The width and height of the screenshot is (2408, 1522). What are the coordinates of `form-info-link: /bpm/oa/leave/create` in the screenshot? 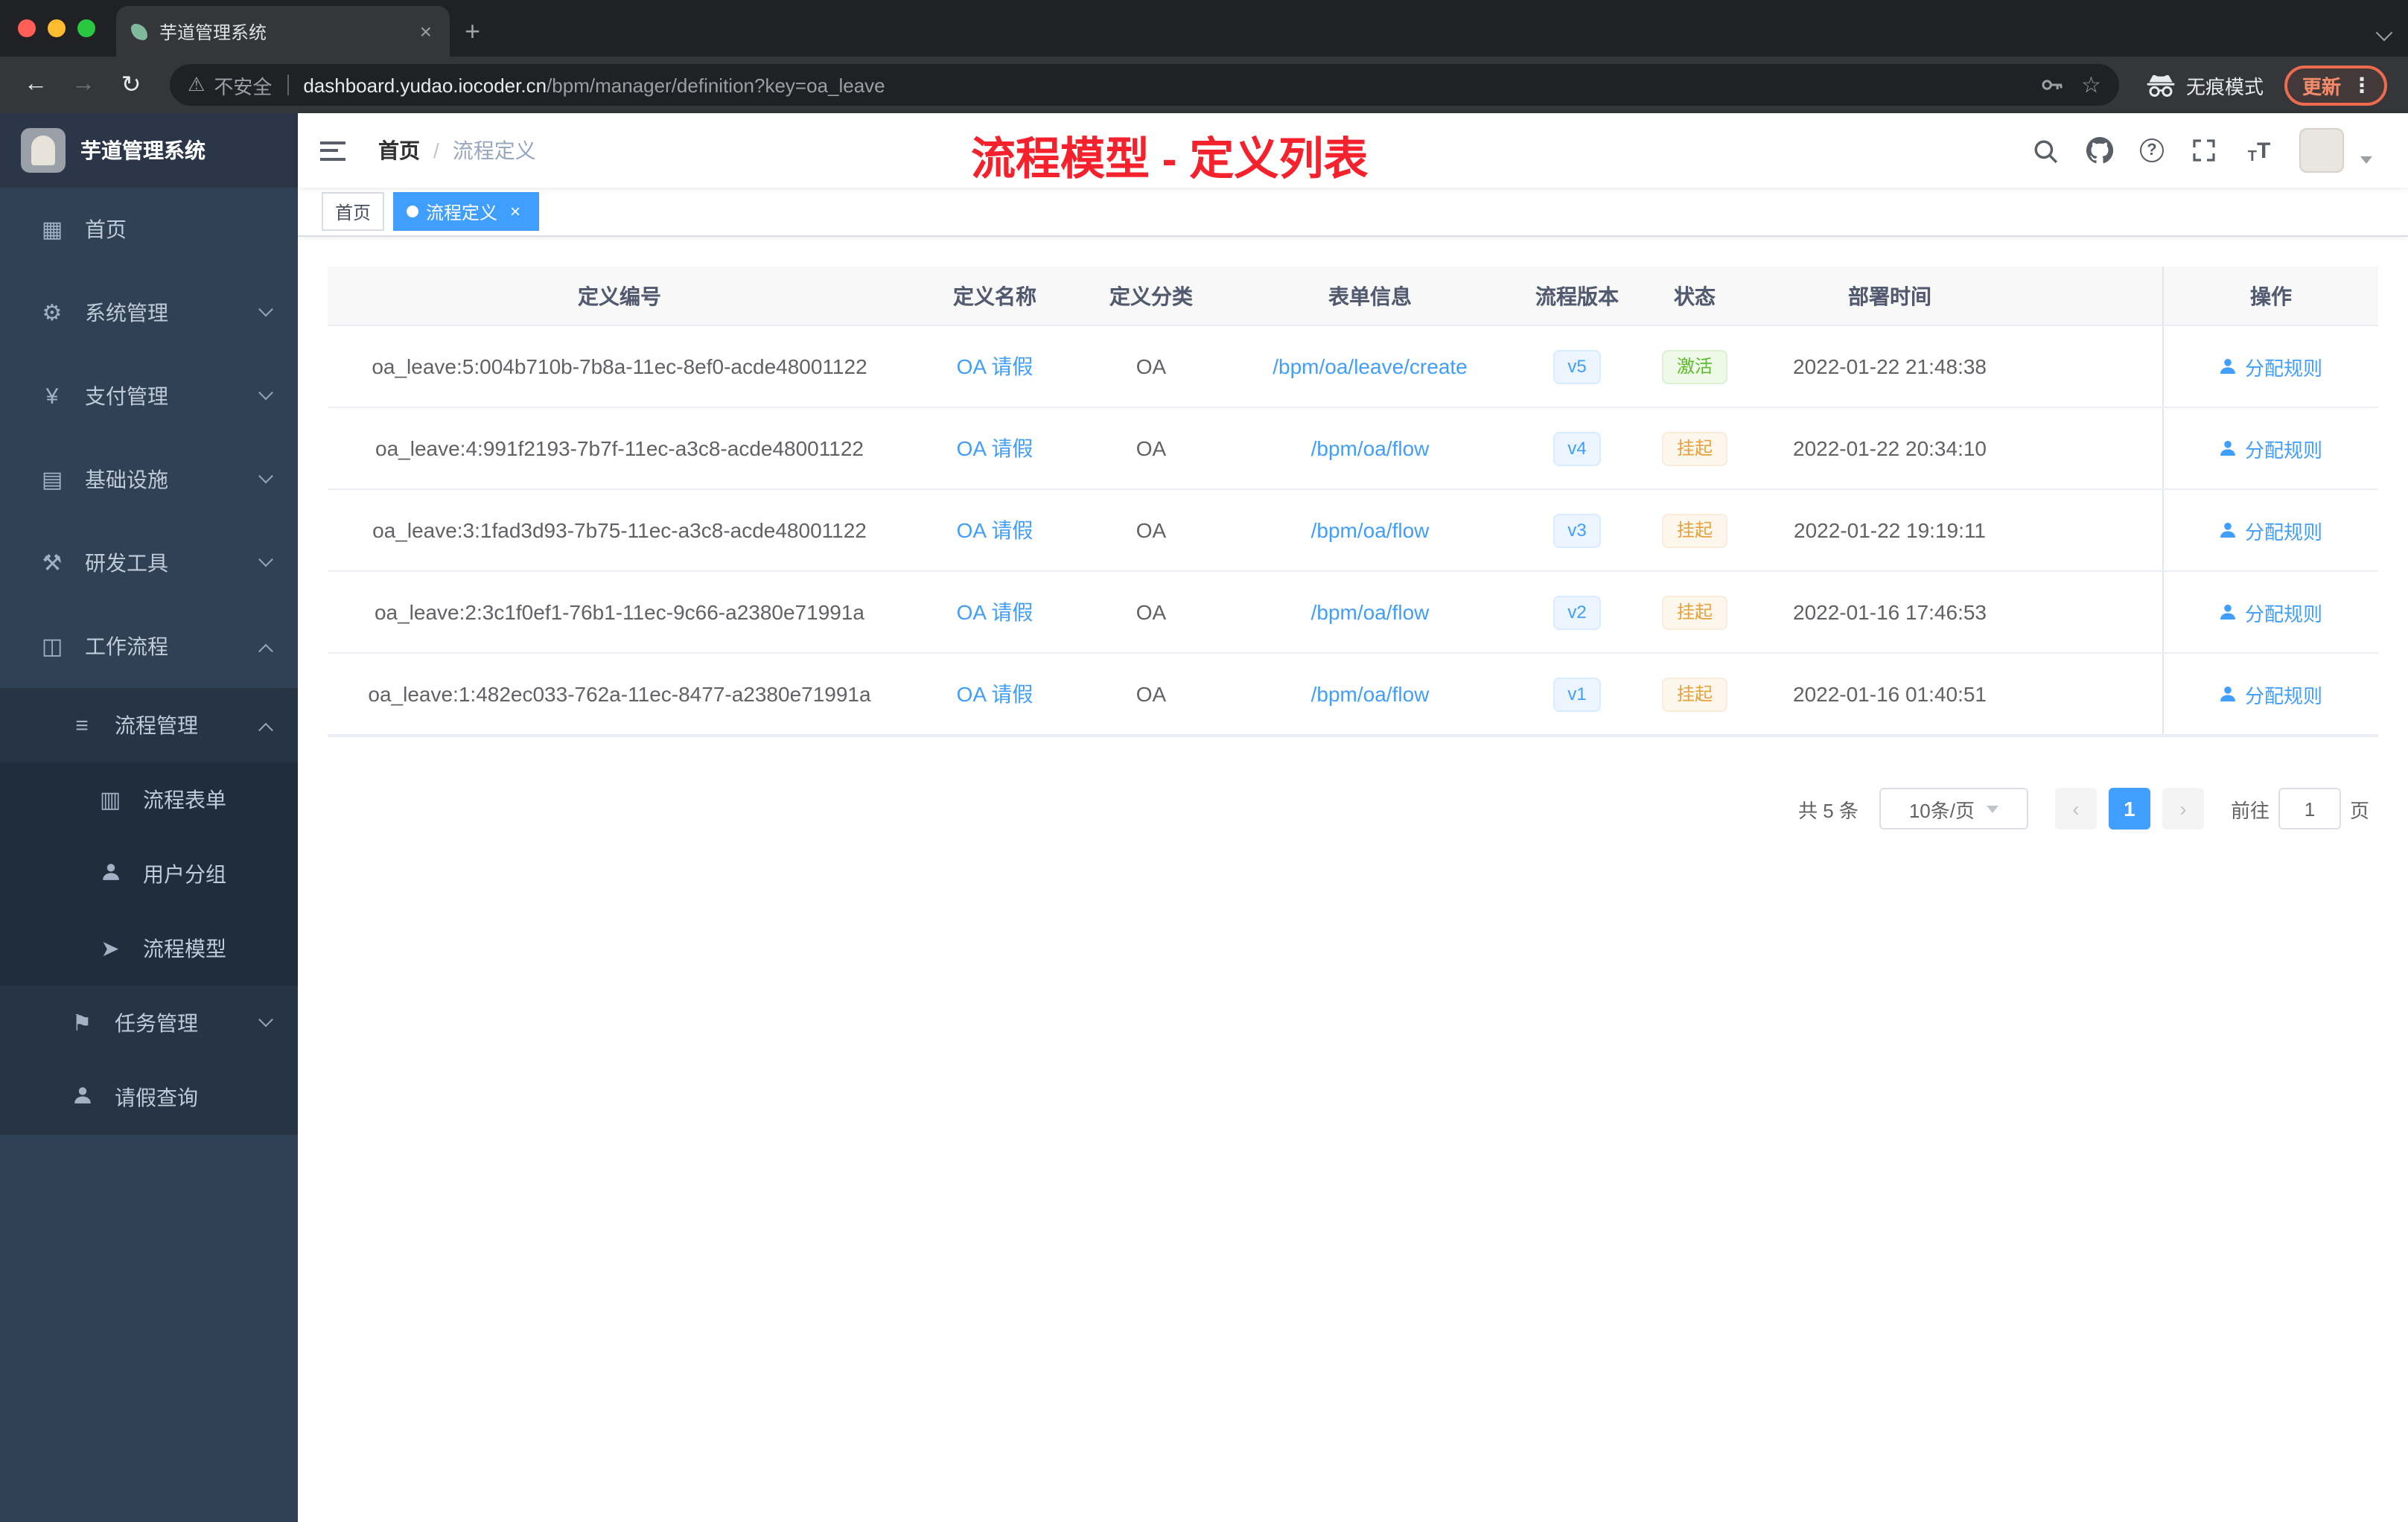 It's located at (1370, 366).